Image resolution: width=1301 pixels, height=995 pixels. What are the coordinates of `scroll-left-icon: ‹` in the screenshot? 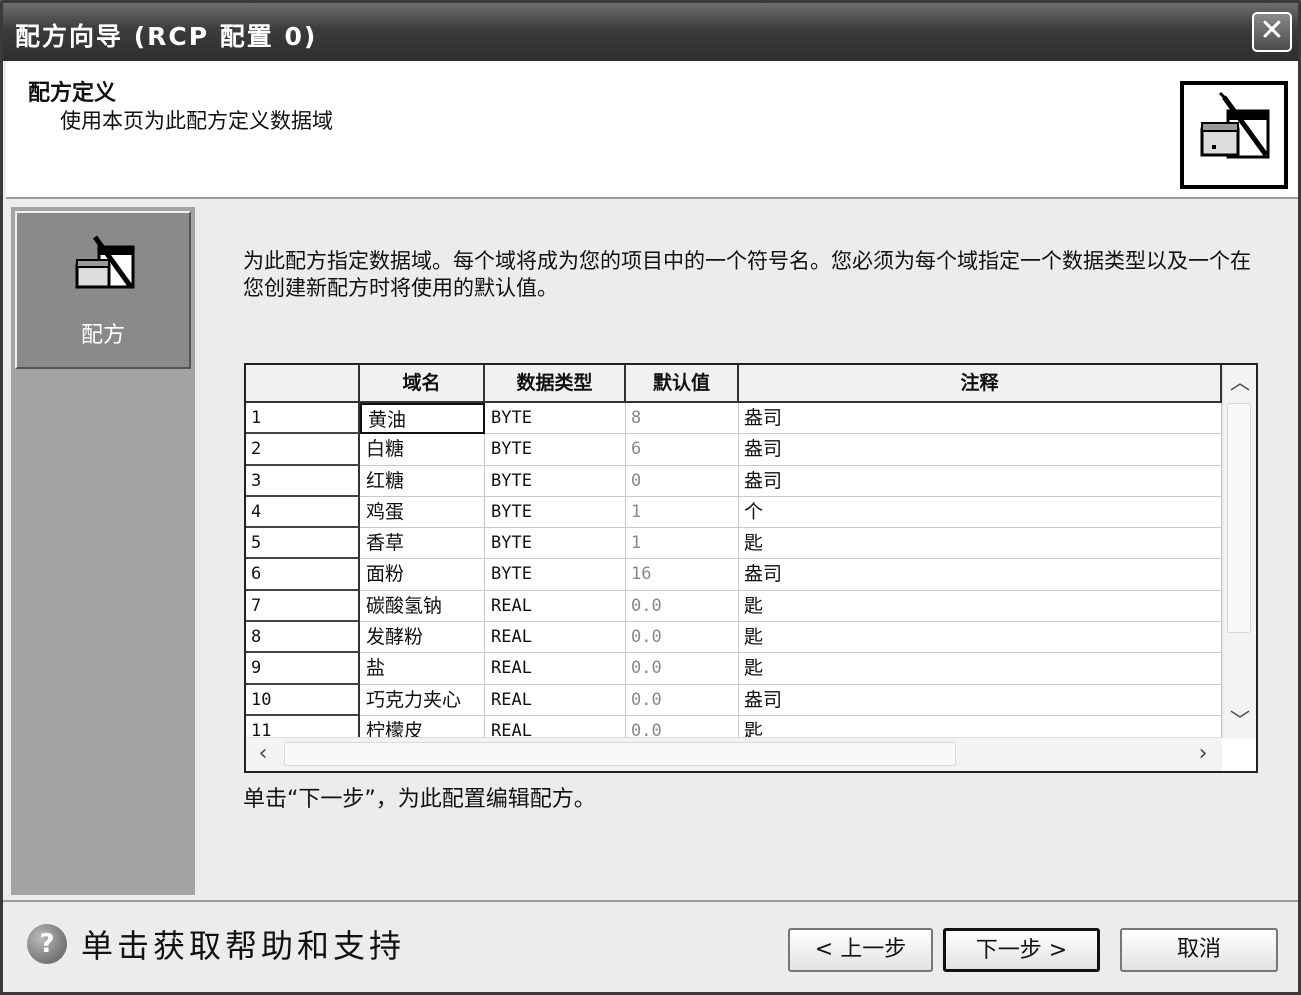 It's located at (263, 754).